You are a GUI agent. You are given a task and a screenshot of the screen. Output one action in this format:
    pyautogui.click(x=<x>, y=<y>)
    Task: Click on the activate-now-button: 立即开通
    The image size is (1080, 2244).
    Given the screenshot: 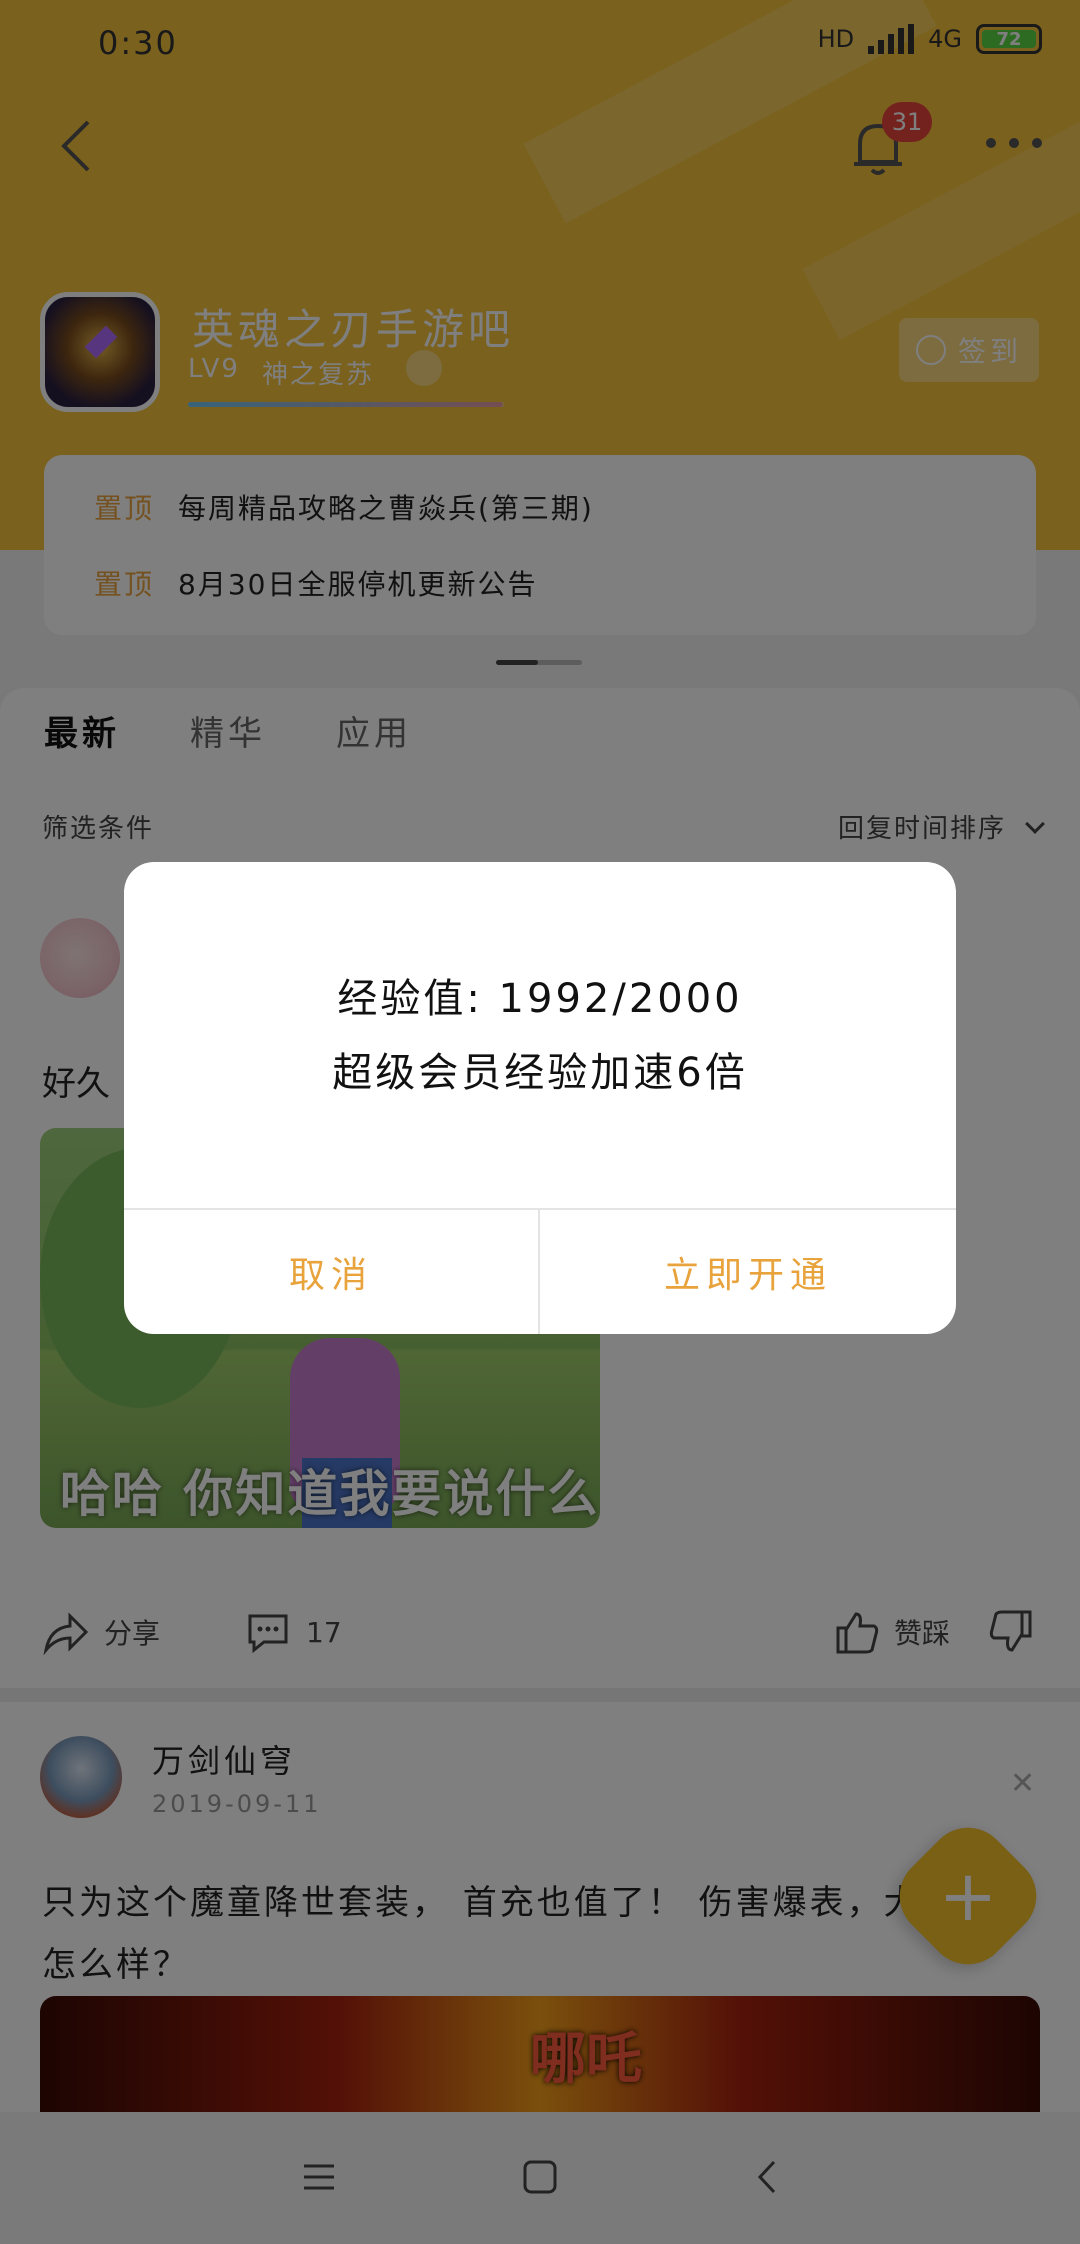 What is the action you would take?
    pyautogui.click(x=748, y=1272)
    